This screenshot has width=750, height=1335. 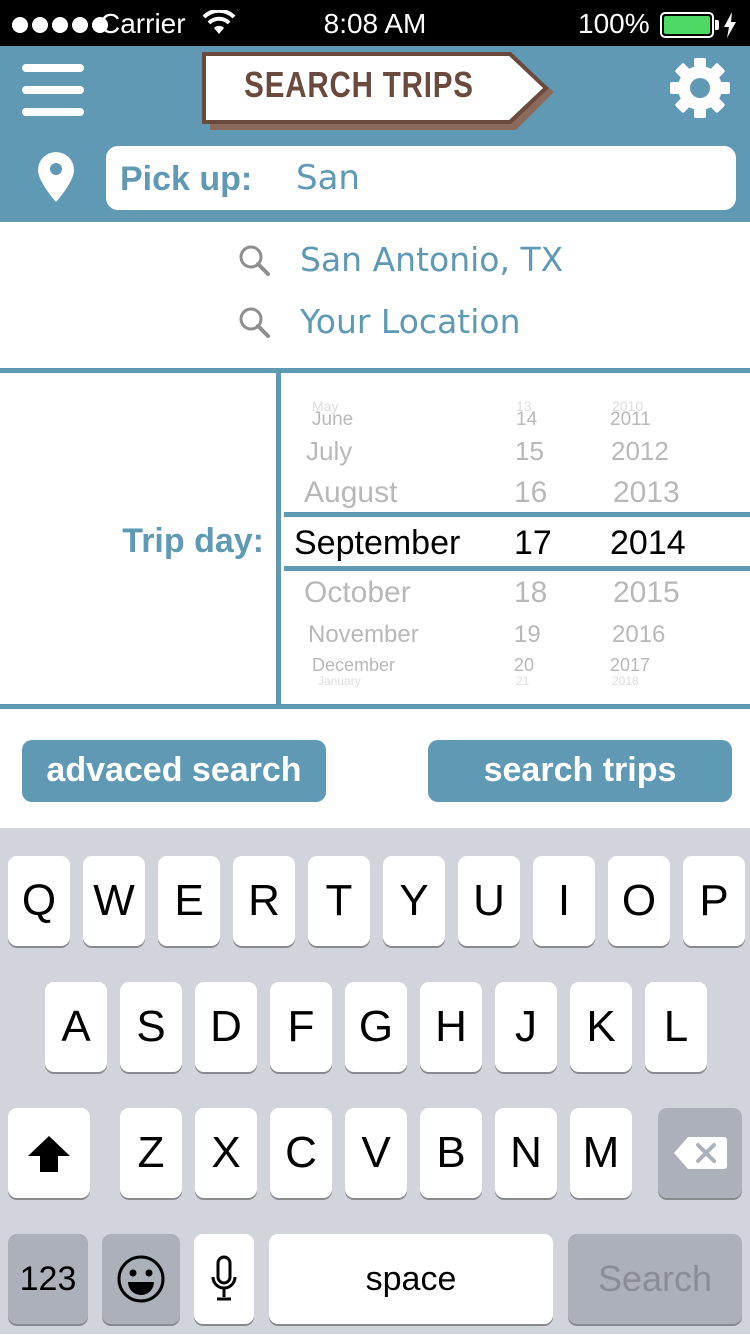 I want to click on dictation-key, so click(x=224, y=1279).